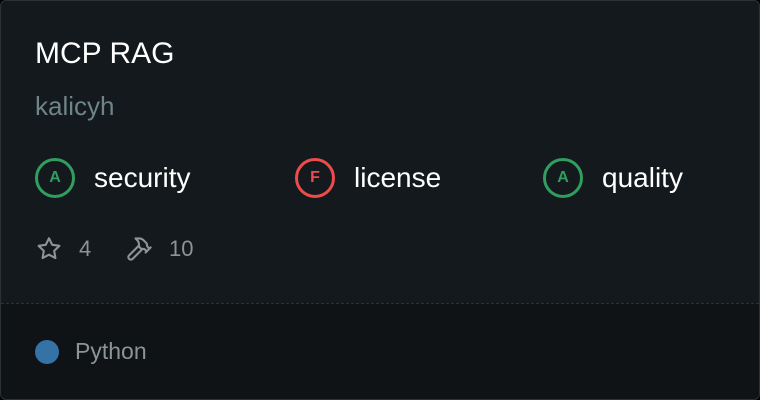  Describe the element at coordinates (563, 178) in the screenshot. I see `grade-badge-quality: A` at that location.